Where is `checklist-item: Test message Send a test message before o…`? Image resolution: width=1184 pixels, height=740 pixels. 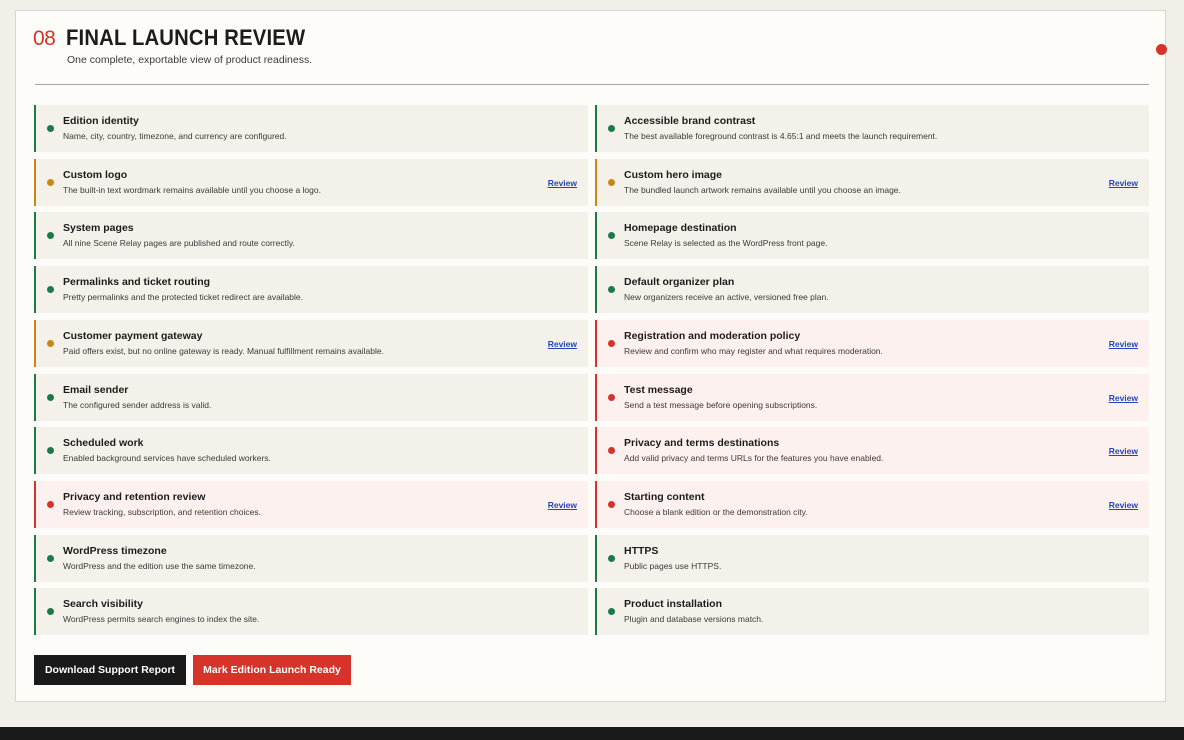 checklist-item: Test message Send a test message before o… is located at coordinates (872, 397).